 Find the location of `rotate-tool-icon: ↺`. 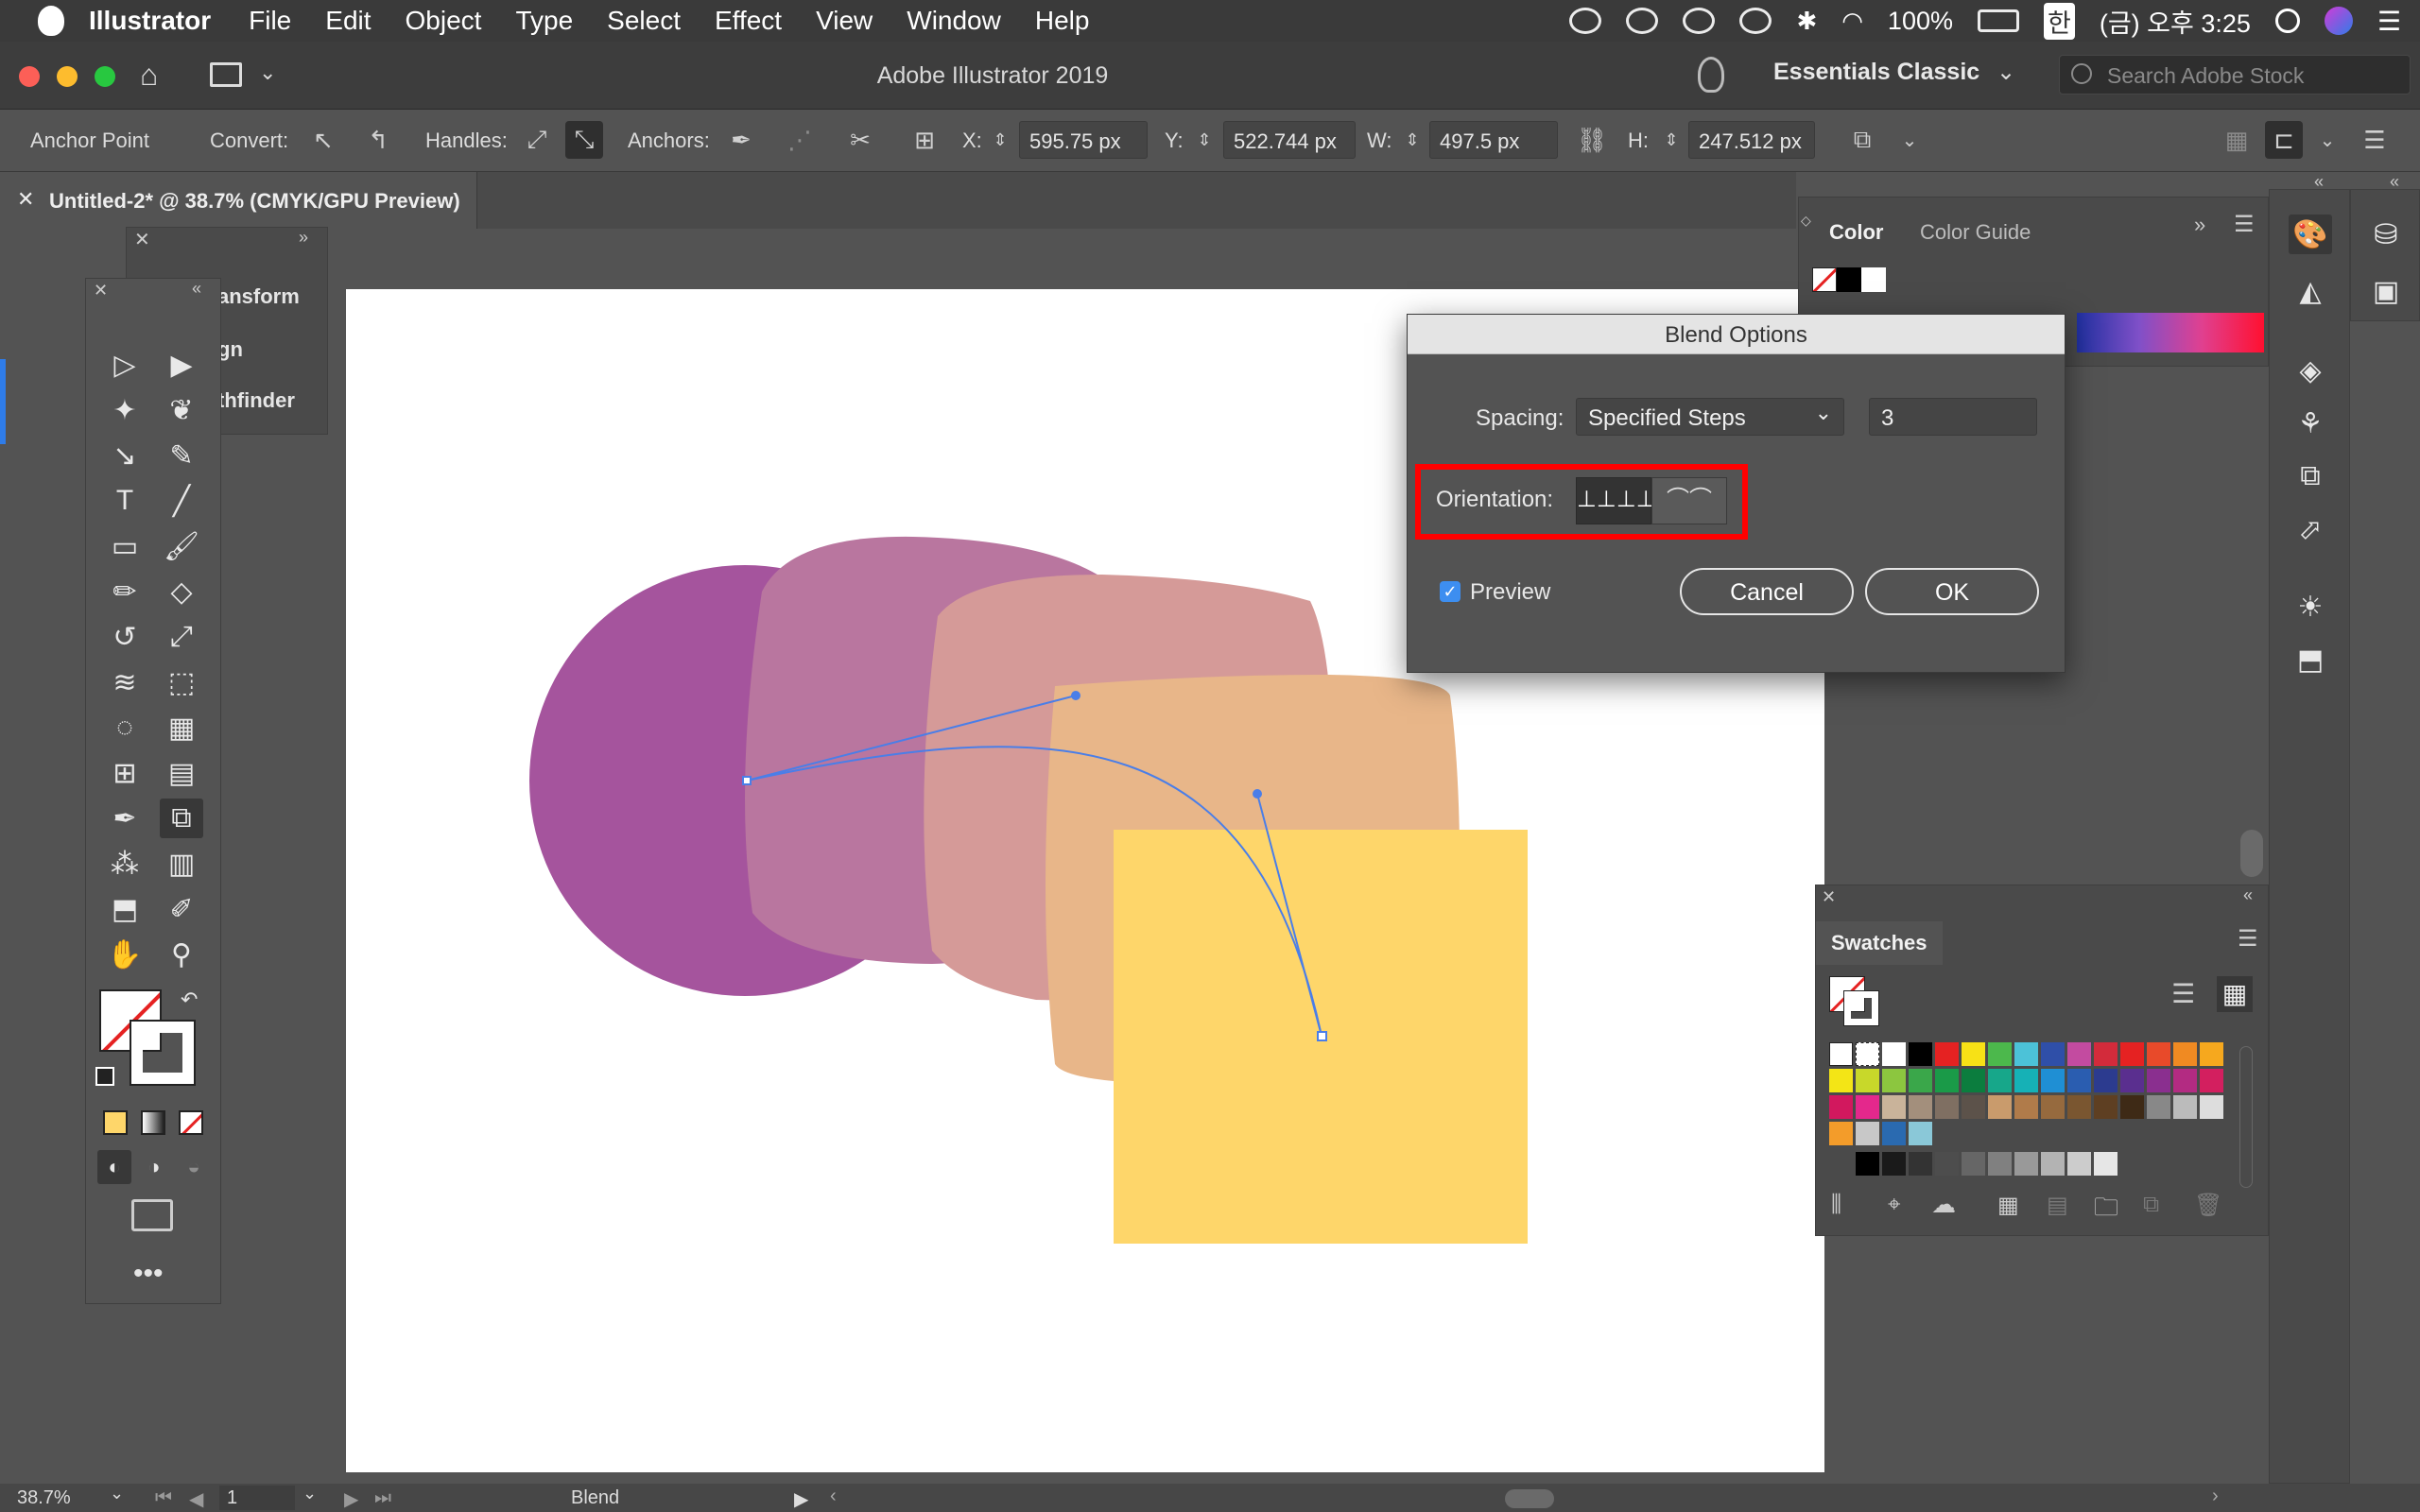

rotate-tool-icon: ↺ is located at coordinates (125, 637).